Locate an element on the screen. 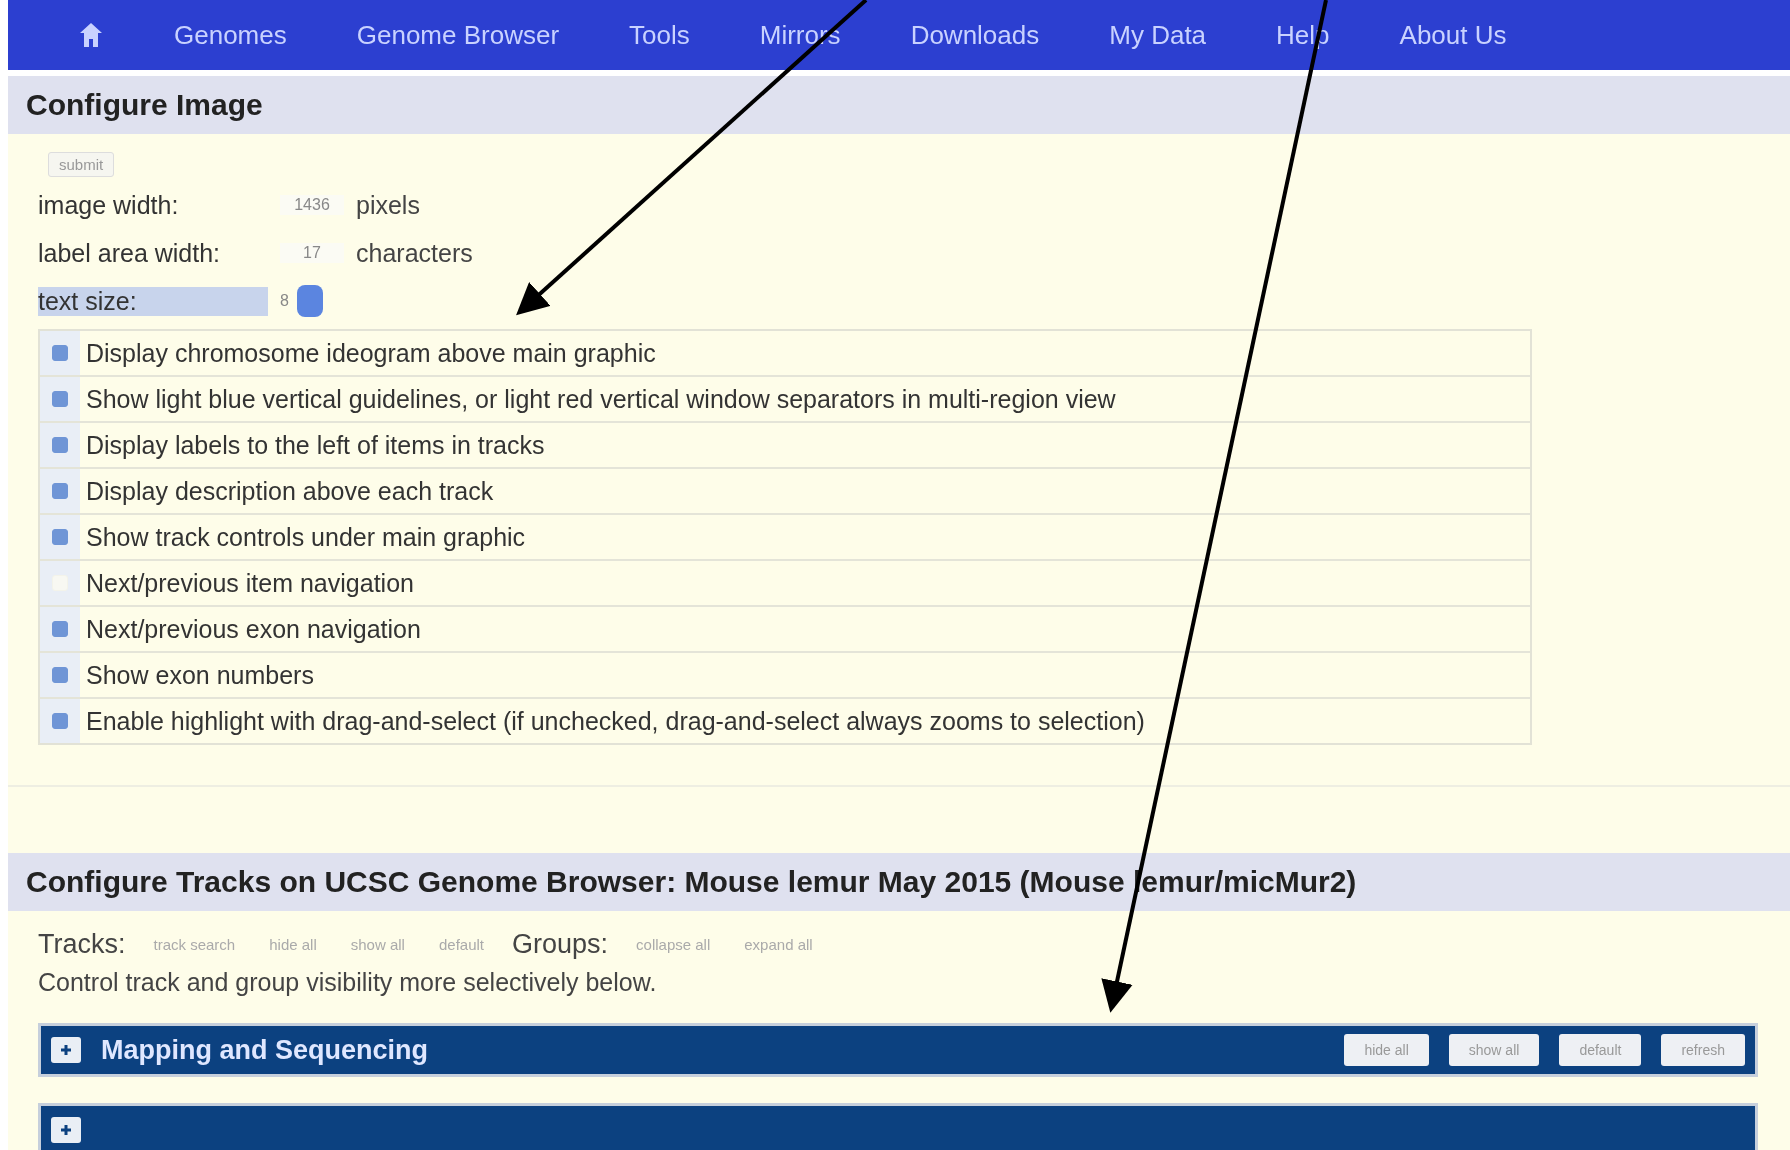  option-label: Display description above each track is located at coordinates (289, 491).